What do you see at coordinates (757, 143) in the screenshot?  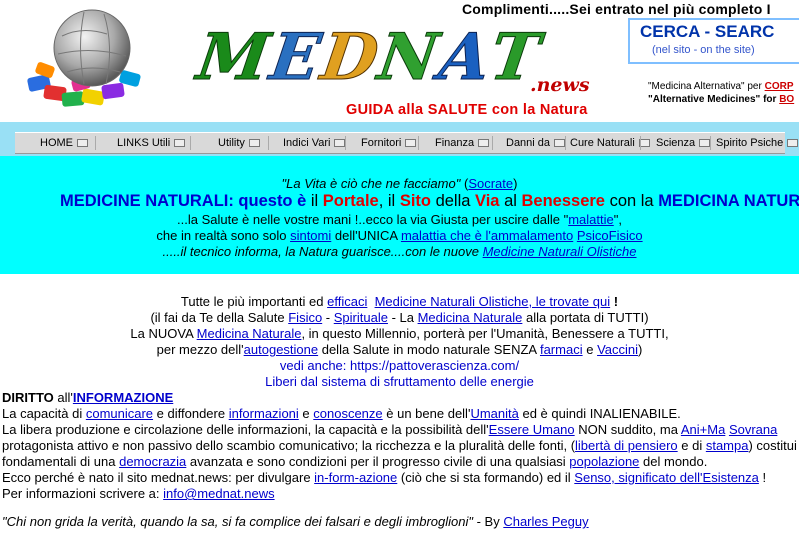 I see `menu-spirito-psiche: Spirito Psiche` at bounding box center [757, 143].